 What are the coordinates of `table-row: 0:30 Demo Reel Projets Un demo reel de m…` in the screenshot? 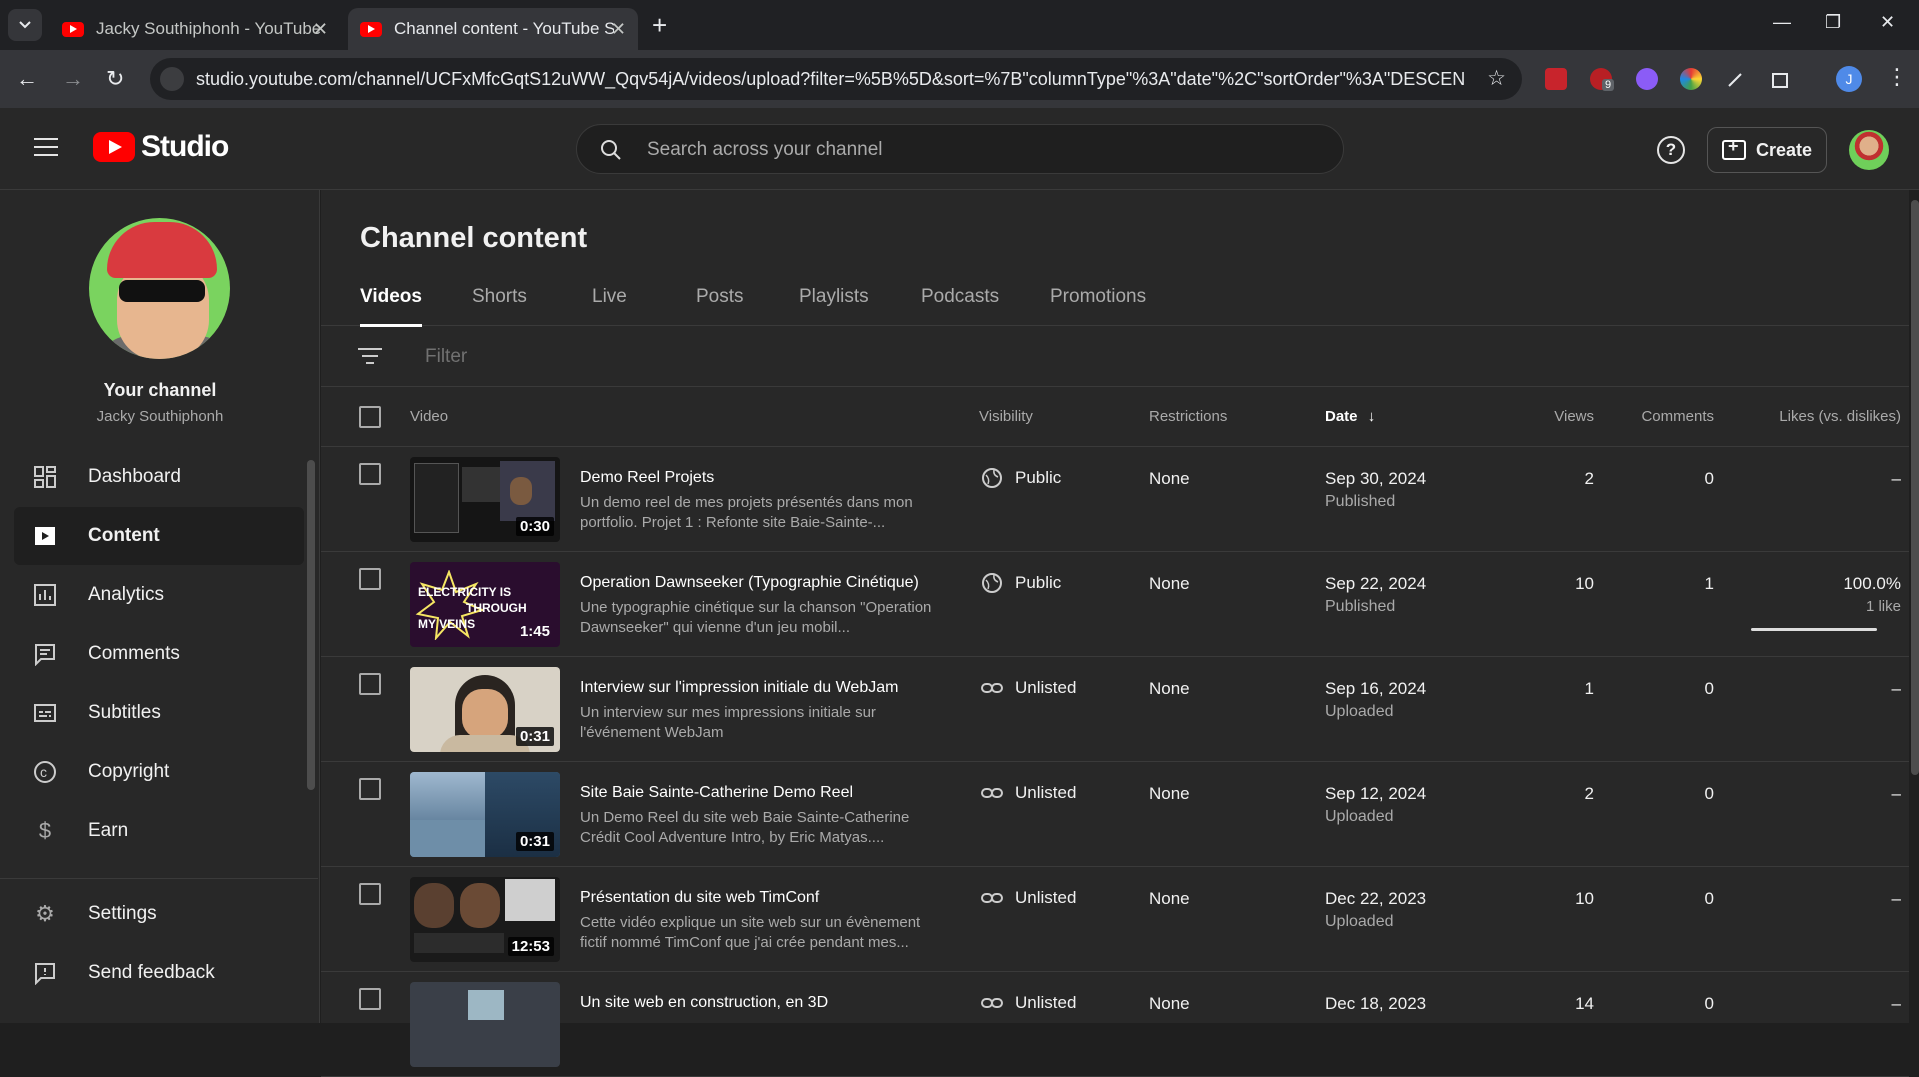 It's located at (1115, 499).